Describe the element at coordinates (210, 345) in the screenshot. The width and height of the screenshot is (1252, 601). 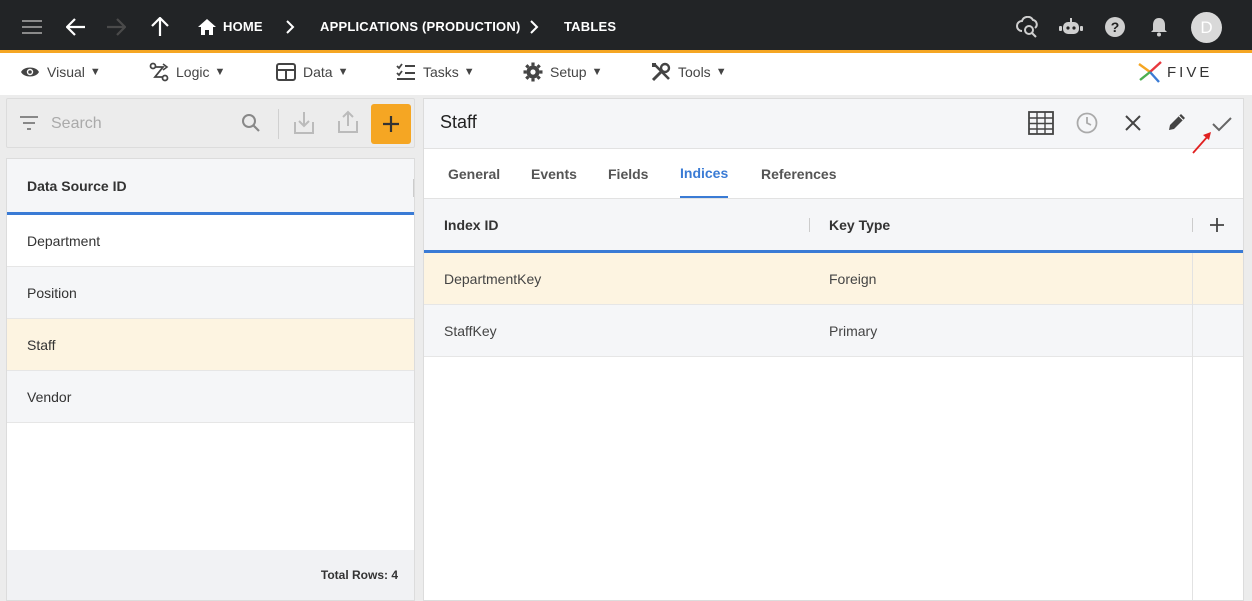
I see `list-item-selected: Staff` at that location.